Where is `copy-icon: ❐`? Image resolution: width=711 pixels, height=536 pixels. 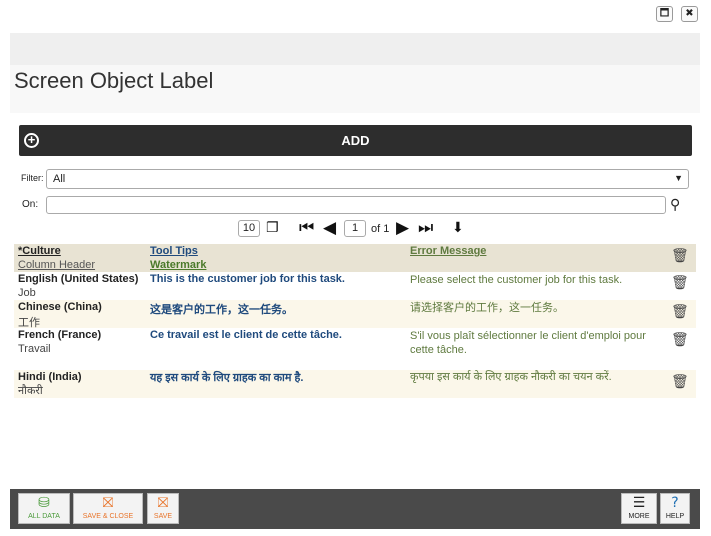 copy-icon: ❐ is located at coordinates (272, 228).